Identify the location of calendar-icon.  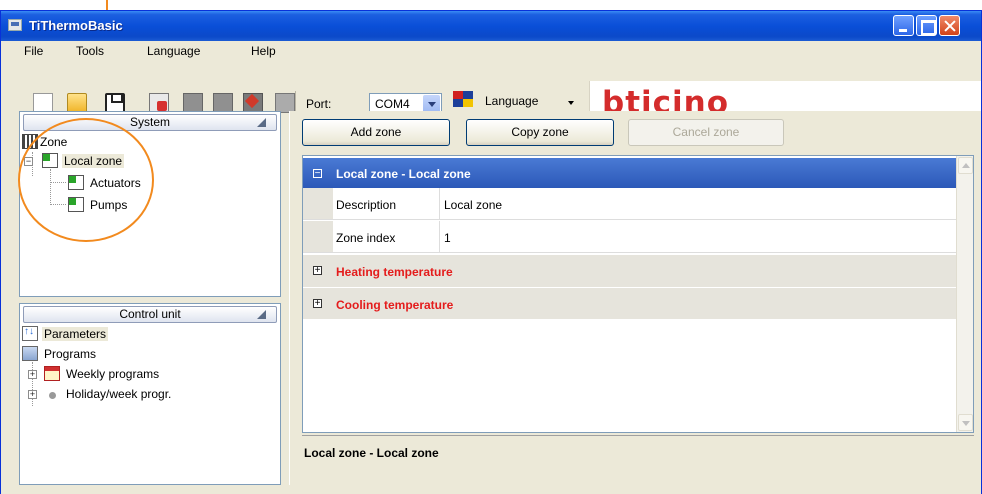
(52, 373).